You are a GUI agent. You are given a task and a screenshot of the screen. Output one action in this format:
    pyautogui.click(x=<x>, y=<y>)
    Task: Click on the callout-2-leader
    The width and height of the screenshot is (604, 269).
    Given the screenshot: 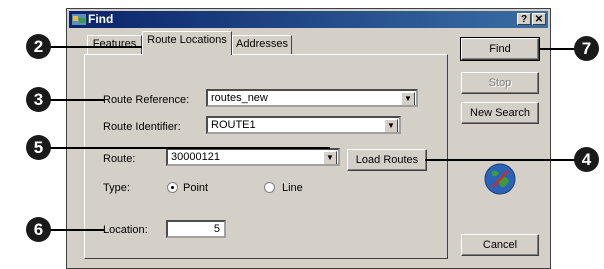 What is the action you would take?
    pyautogui.click(x=96, y=47)
    